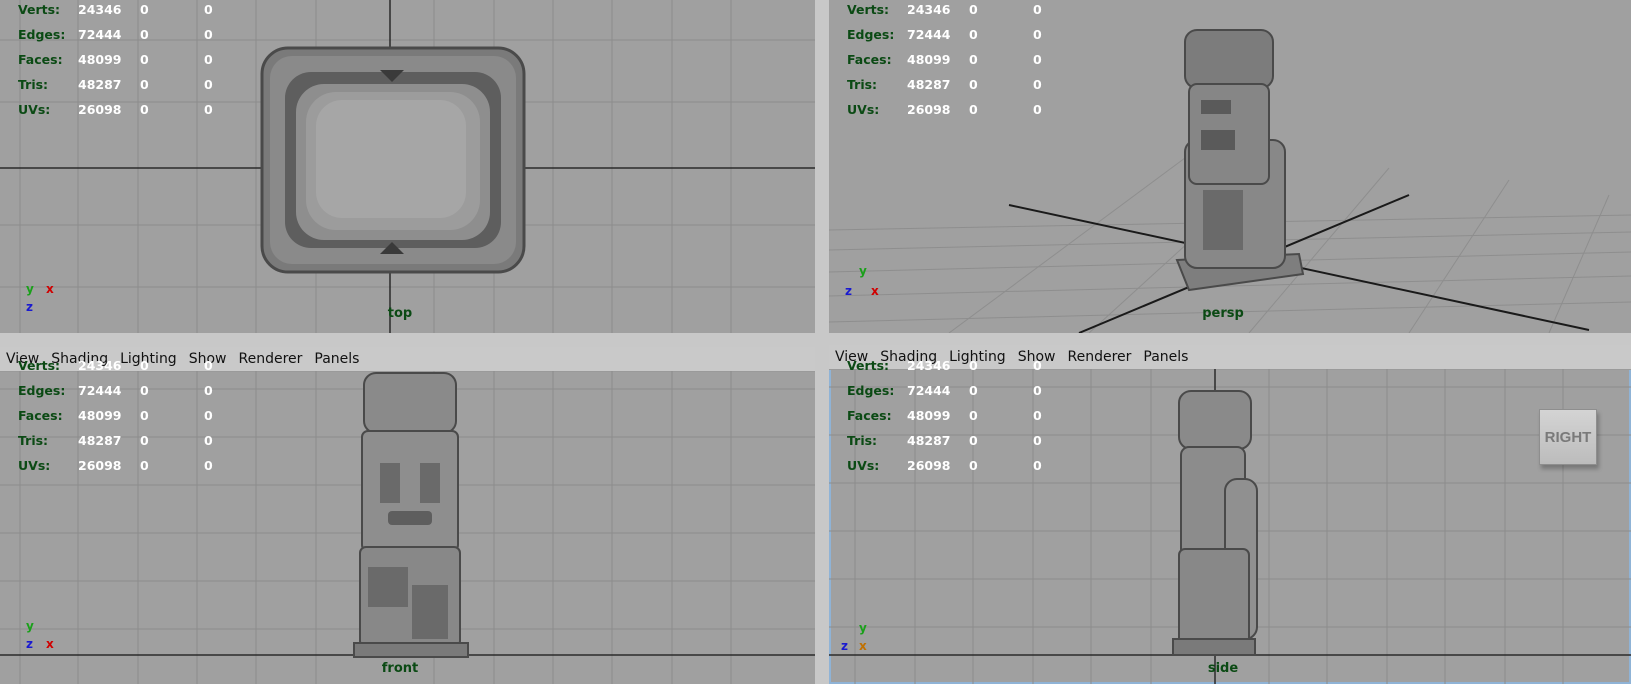 The width and height of the screenshot is (1631, 684). What do you see at coordinates (1223, 313) in the screenshot?
I see `camera-label: persp` at bounding box center [1223, 313].